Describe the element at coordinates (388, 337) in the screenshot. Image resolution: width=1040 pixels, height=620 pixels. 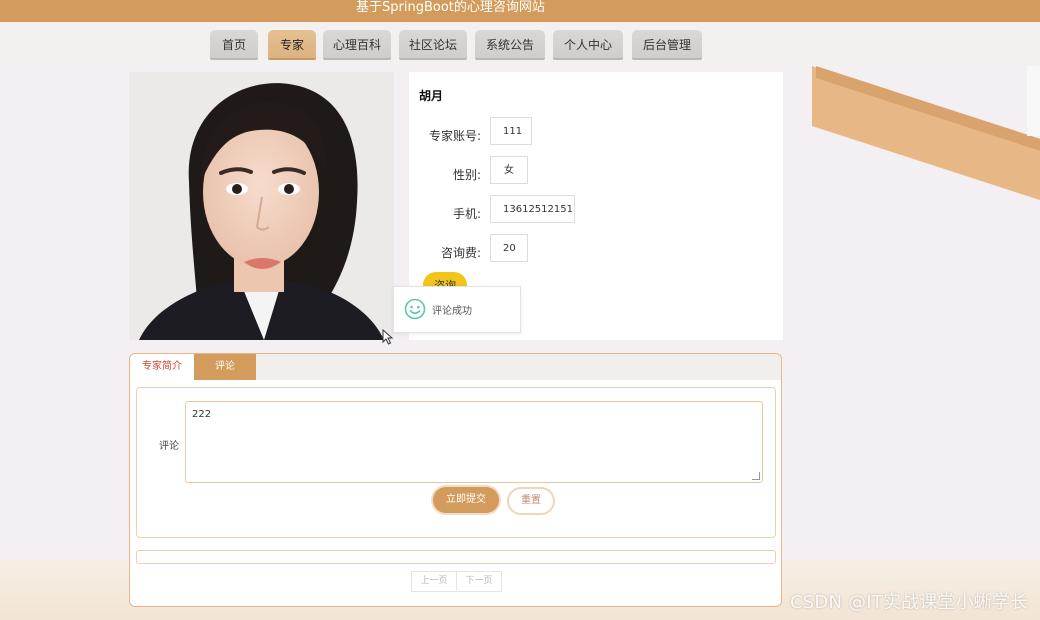
I see `mouse-pointer-icon` at that location.